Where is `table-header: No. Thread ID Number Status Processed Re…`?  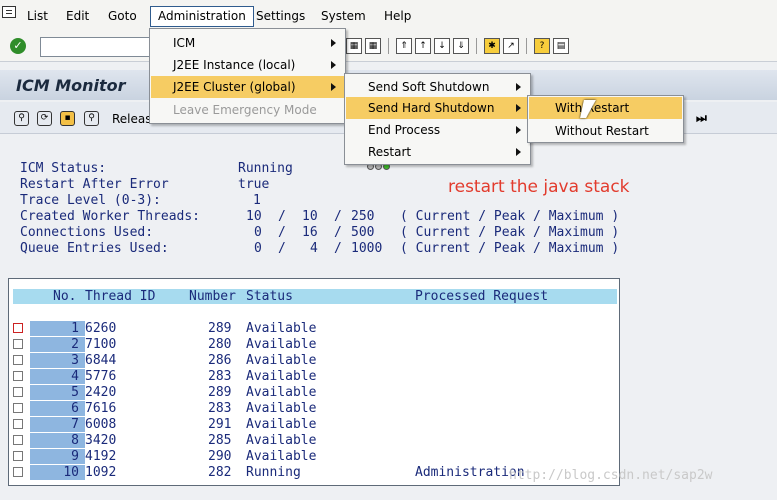
table-header: No. Thread ID Number Status Processed Re… is located at coordinates (315, 296).